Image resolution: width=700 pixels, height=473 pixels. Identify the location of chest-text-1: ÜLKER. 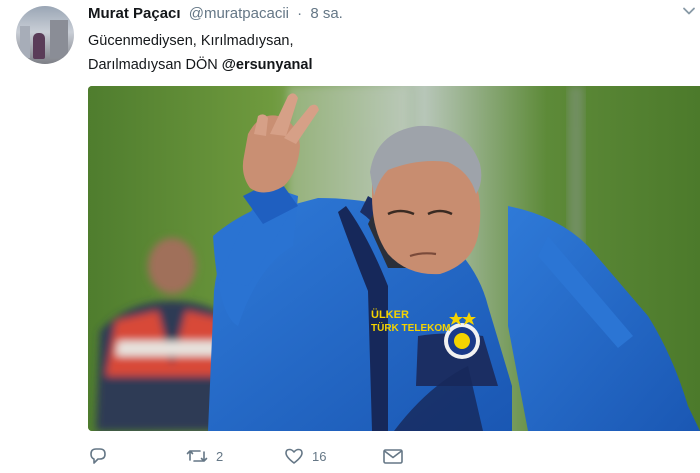
(390, 314).